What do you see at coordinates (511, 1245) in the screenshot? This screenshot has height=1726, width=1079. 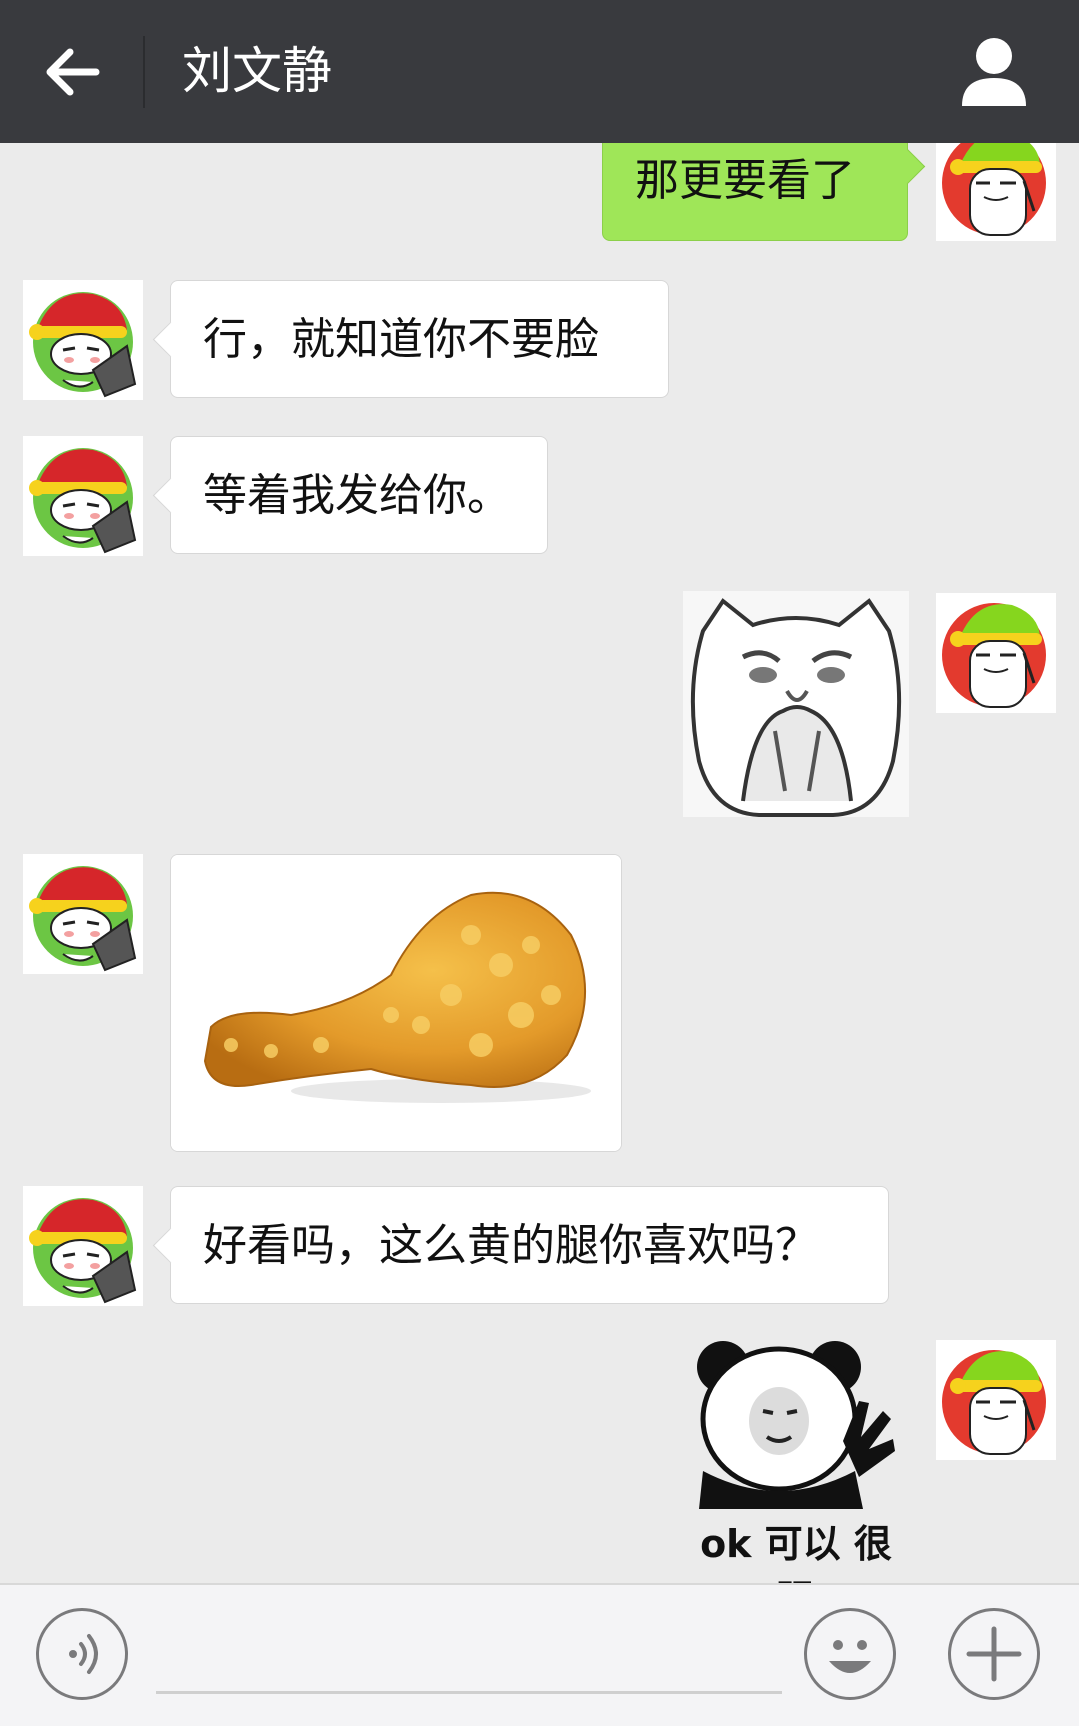 I see `message-text: 好看吗，这么黄的腿你喜欢吗？` at bounding box center [511, 1245].